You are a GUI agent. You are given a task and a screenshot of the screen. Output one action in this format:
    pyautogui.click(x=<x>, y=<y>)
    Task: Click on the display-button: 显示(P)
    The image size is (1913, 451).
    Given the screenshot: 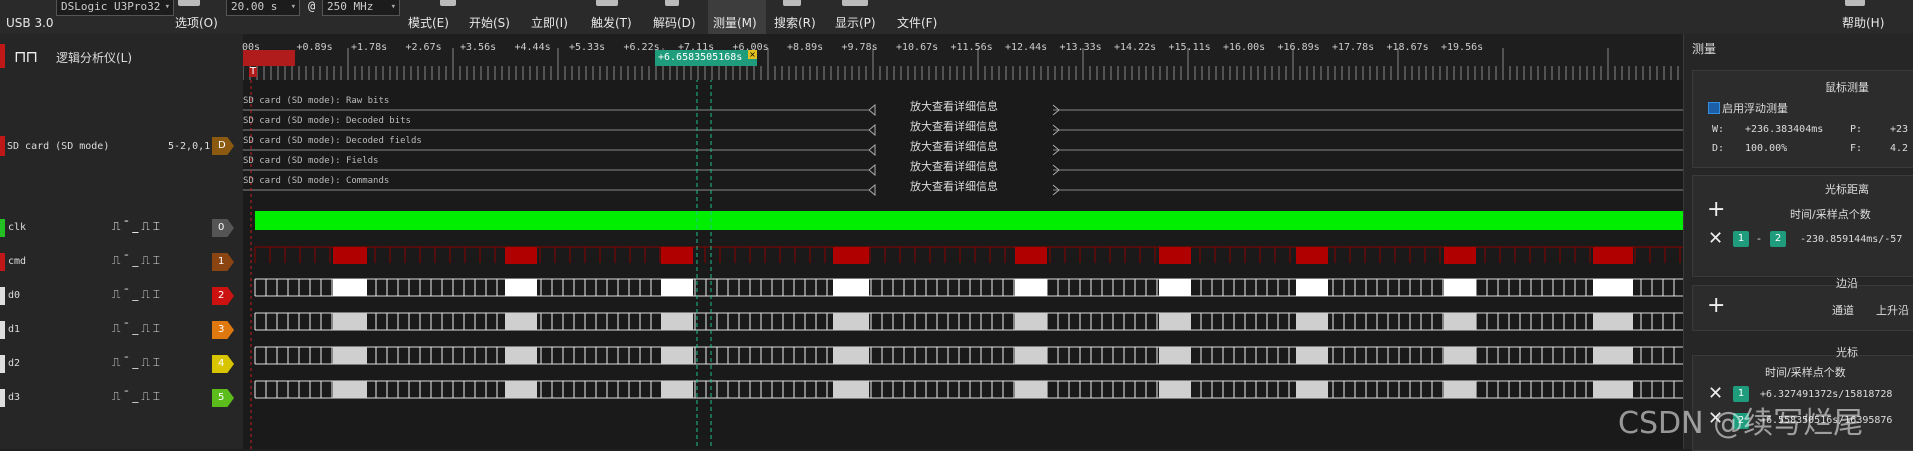 What is the action you would take?
    pyautogui.click(x=855, y=22)
    